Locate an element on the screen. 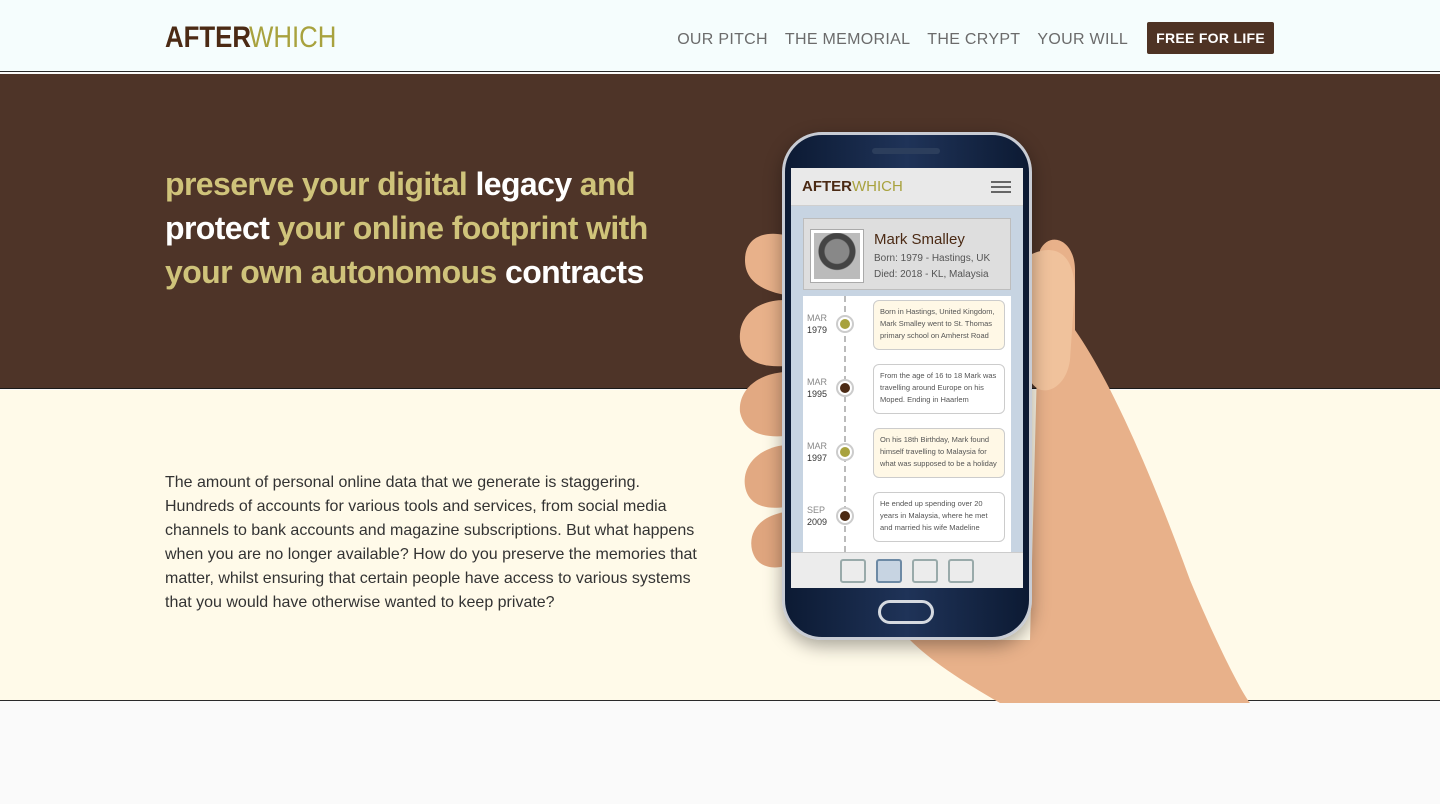  nav-our-pitch: OUR PITCH is located at coordinates (722, 40).